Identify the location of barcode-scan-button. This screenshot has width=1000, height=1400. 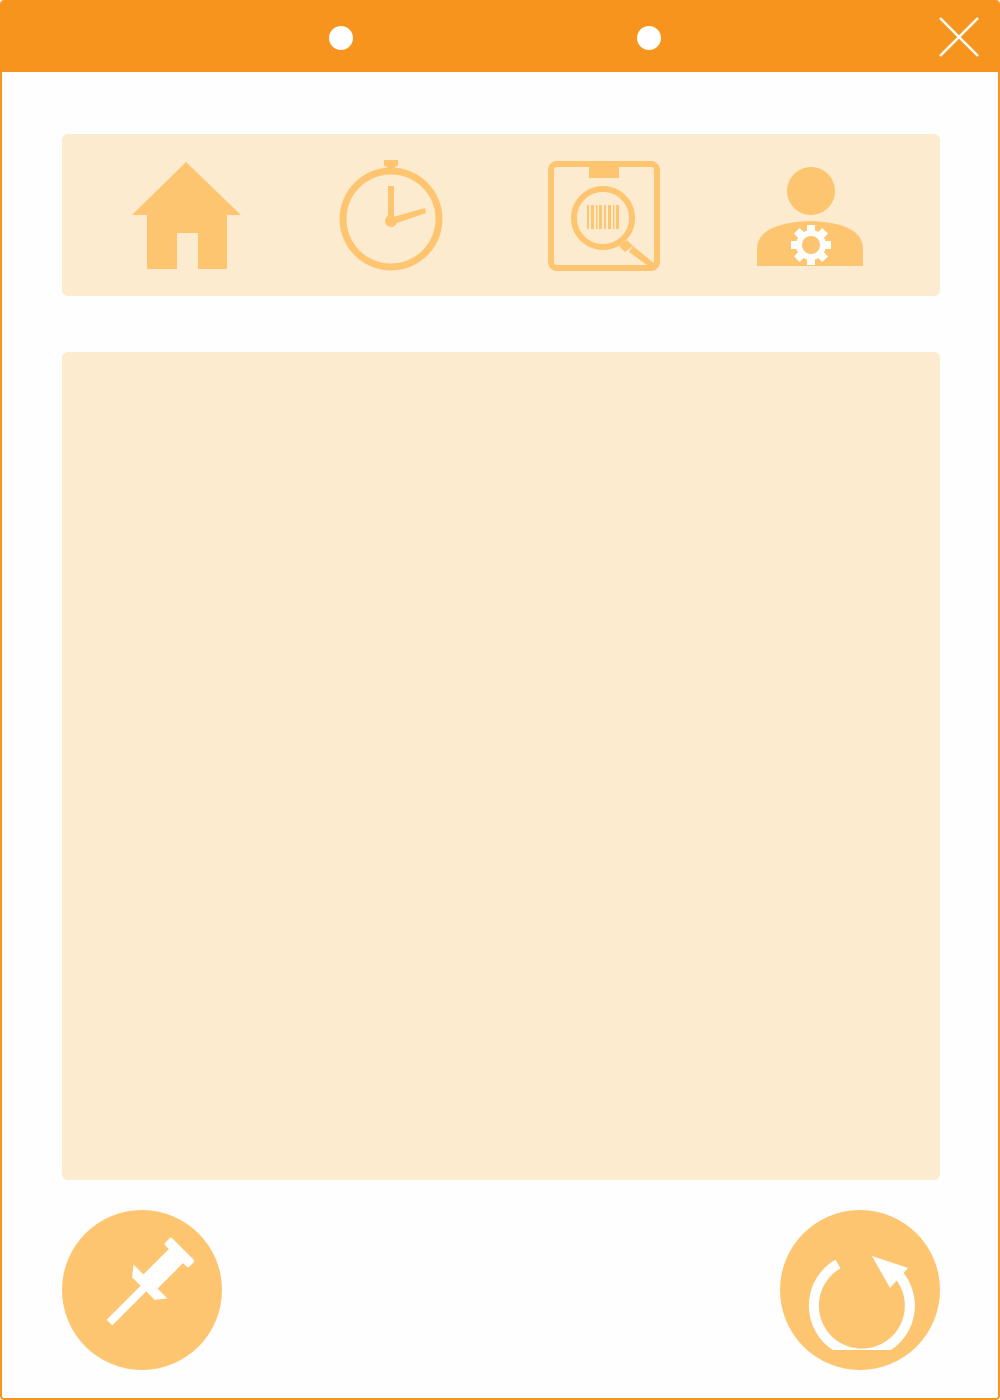
(604, 216).